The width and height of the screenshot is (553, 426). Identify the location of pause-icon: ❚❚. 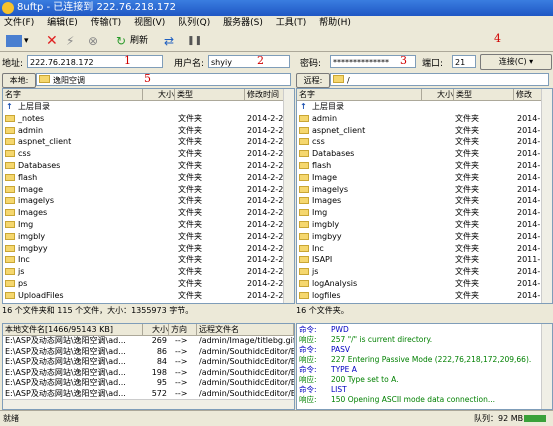
(194, 41).